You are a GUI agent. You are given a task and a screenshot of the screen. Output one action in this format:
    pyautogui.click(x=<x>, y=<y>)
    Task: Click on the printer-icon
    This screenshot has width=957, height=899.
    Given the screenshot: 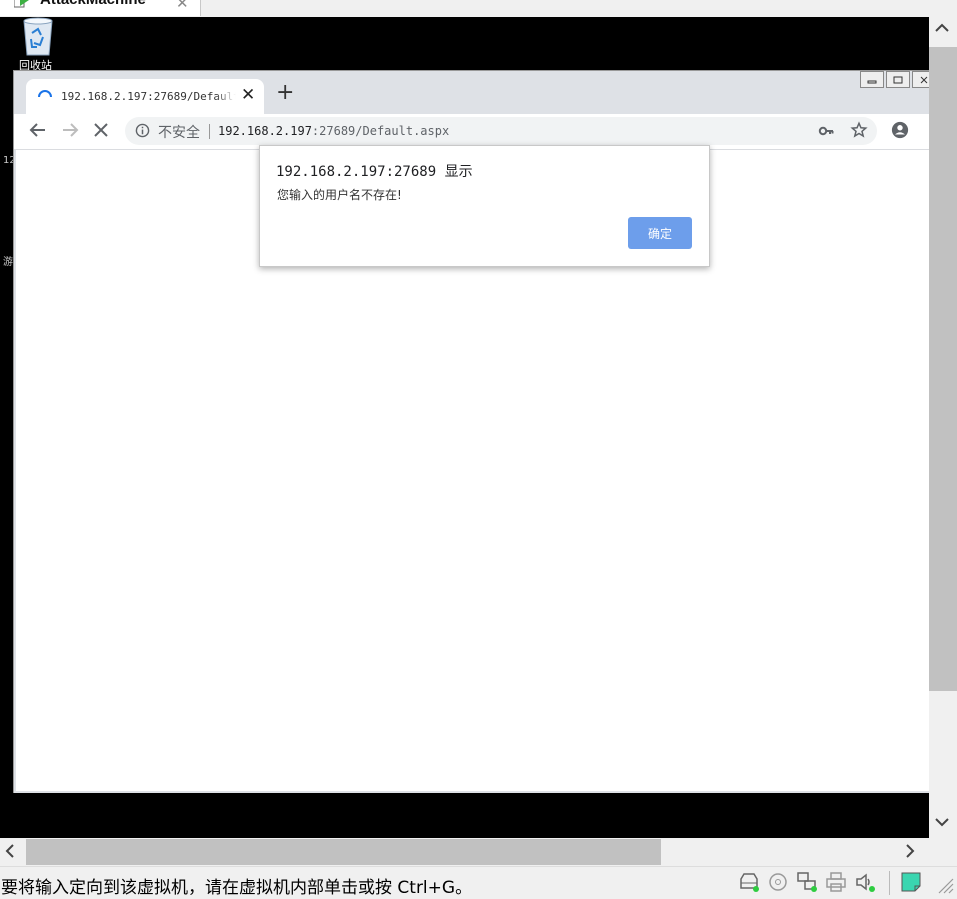 What is the action you would take?
    pyautogui.click(x=836, y=882)
    